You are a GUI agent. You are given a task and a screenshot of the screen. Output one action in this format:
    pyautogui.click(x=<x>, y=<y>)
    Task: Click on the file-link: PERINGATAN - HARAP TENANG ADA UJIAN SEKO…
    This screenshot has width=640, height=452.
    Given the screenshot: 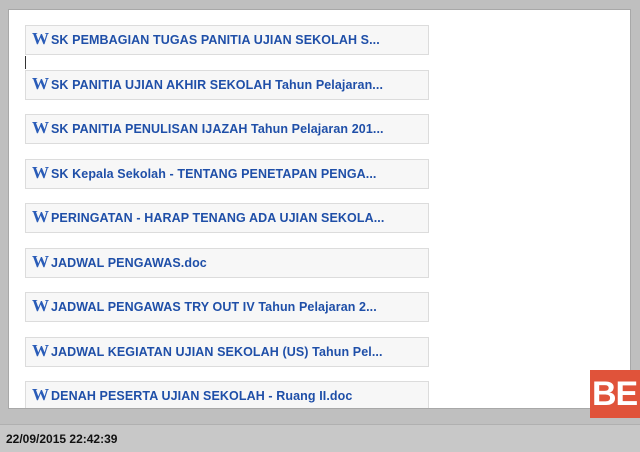 What is the action you would take?
    pyautogui.click(x=217, y=218)
    